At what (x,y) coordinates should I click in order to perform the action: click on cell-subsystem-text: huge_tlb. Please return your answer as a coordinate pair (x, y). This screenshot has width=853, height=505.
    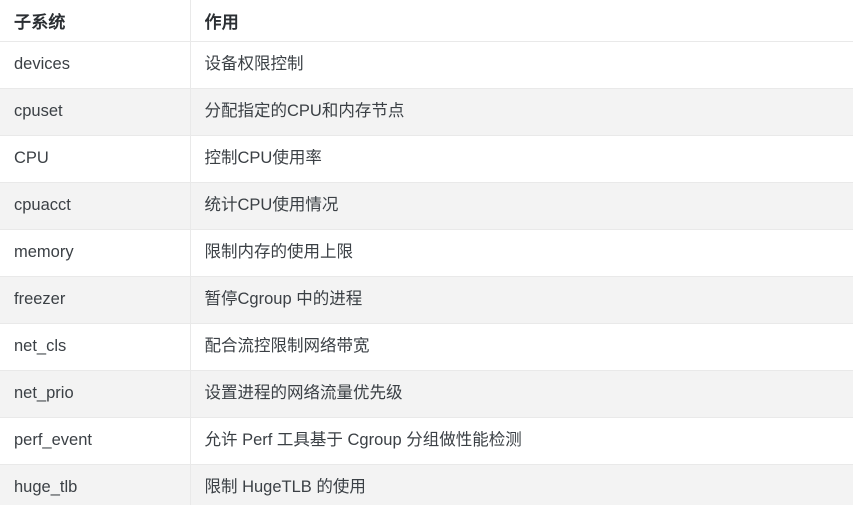
    Looking at the image, I should click on (46, 486).